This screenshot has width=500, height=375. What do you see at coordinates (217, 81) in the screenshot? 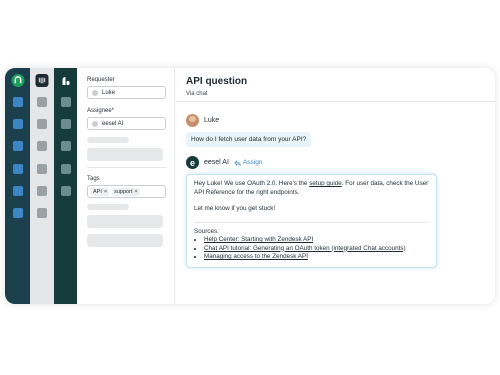
I see `ticket-title: API question` at bounding box center [217, 81].